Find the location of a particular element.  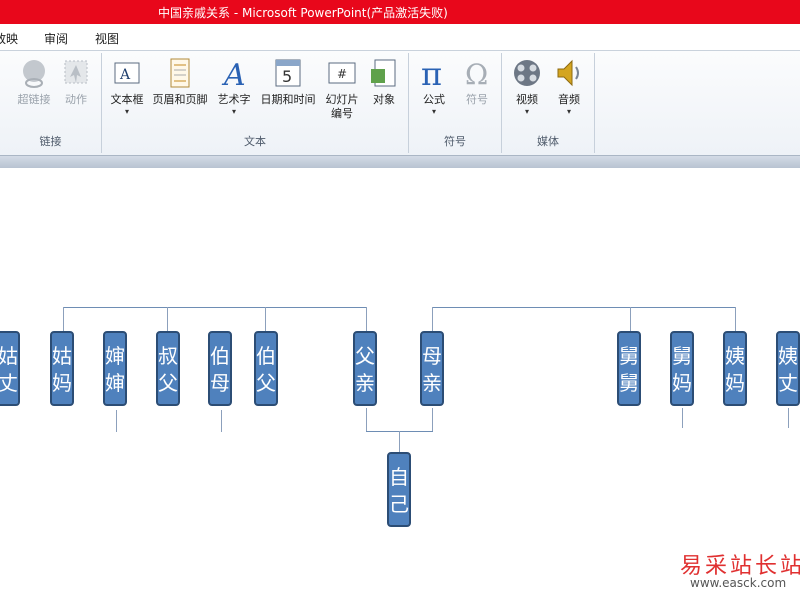

node-label: 伯母 is located at coordinates (220, 369).